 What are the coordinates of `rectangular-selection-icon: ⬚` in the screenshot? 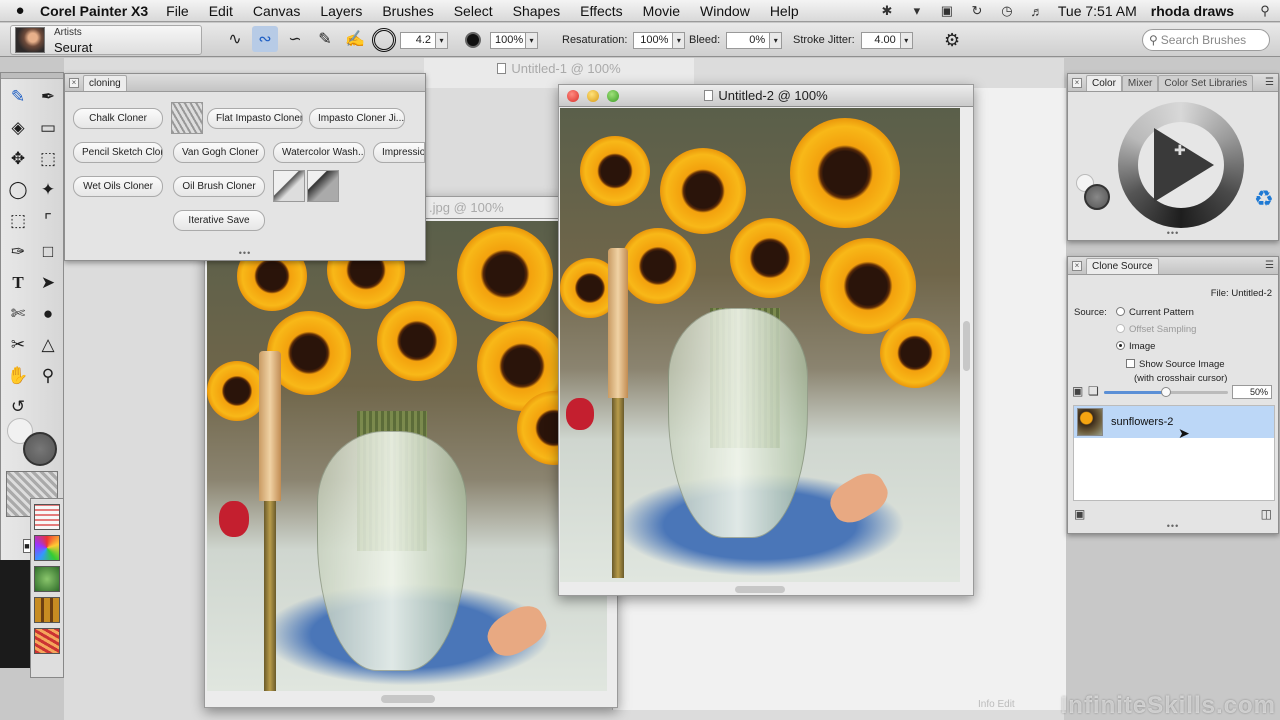 It's located at (48, 159).